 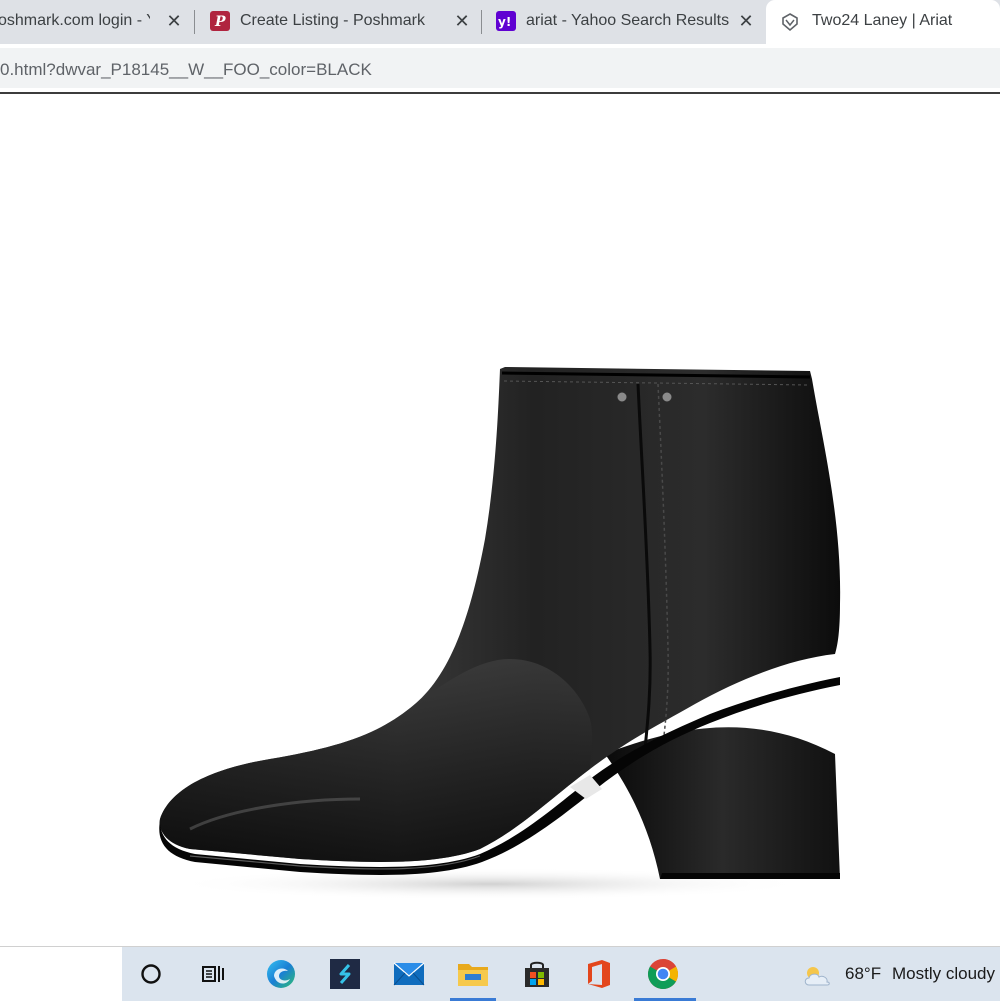 I want to click on yahoo-icon: y!, so click(x=506, y=21).